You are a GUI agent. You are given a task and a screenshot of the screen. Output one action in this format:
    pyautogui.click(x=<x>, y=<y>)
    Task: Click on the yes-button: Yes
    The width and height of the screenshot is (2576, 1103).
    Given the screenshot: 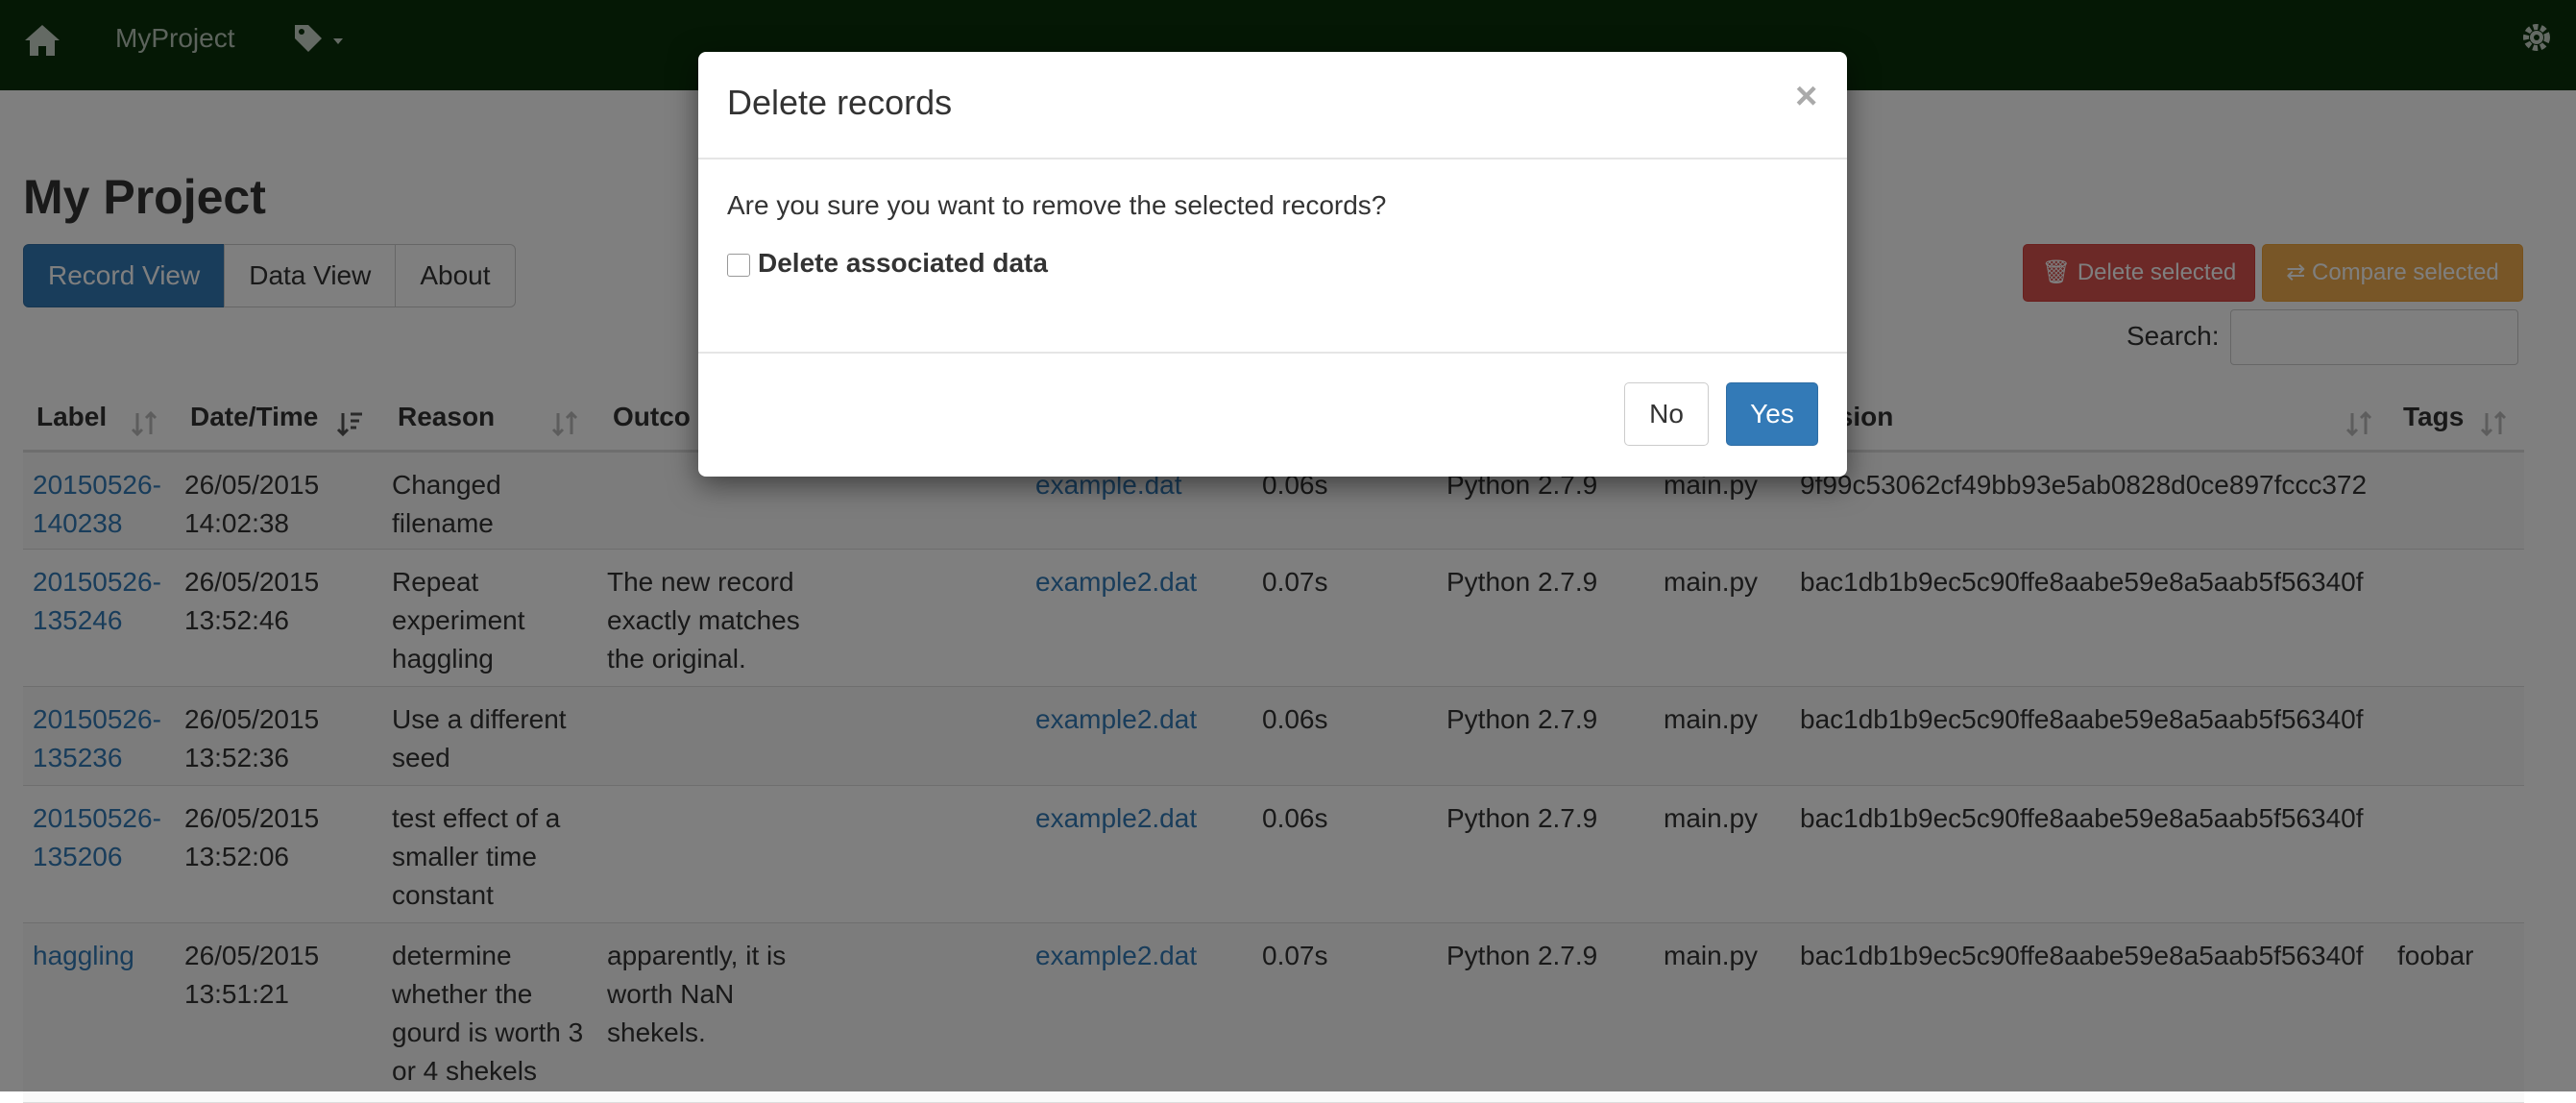 What is the action you would take?
    pyautogui.click(x=1772, y=414)
    